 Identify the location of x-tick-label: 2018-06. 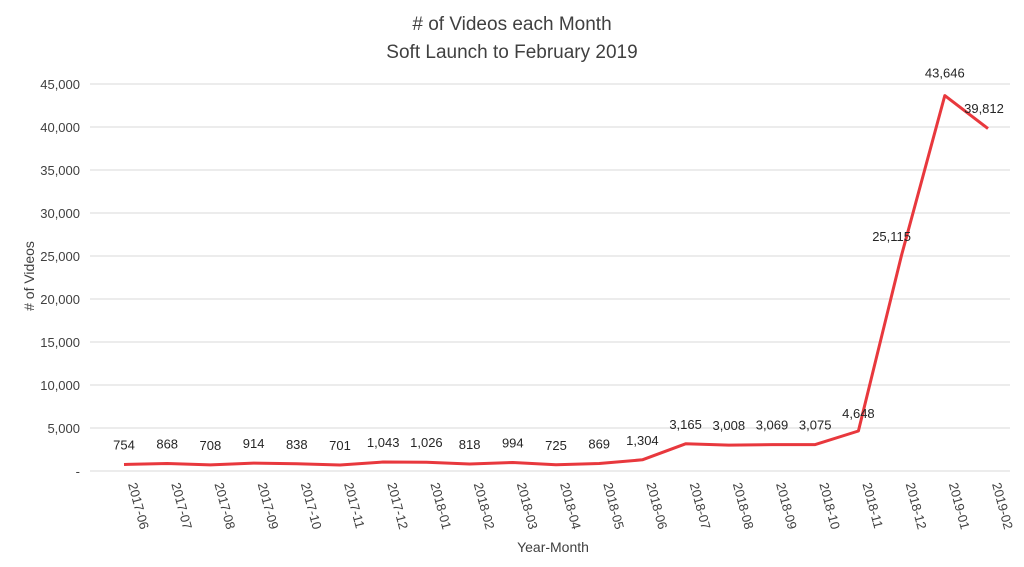
(657, 506).